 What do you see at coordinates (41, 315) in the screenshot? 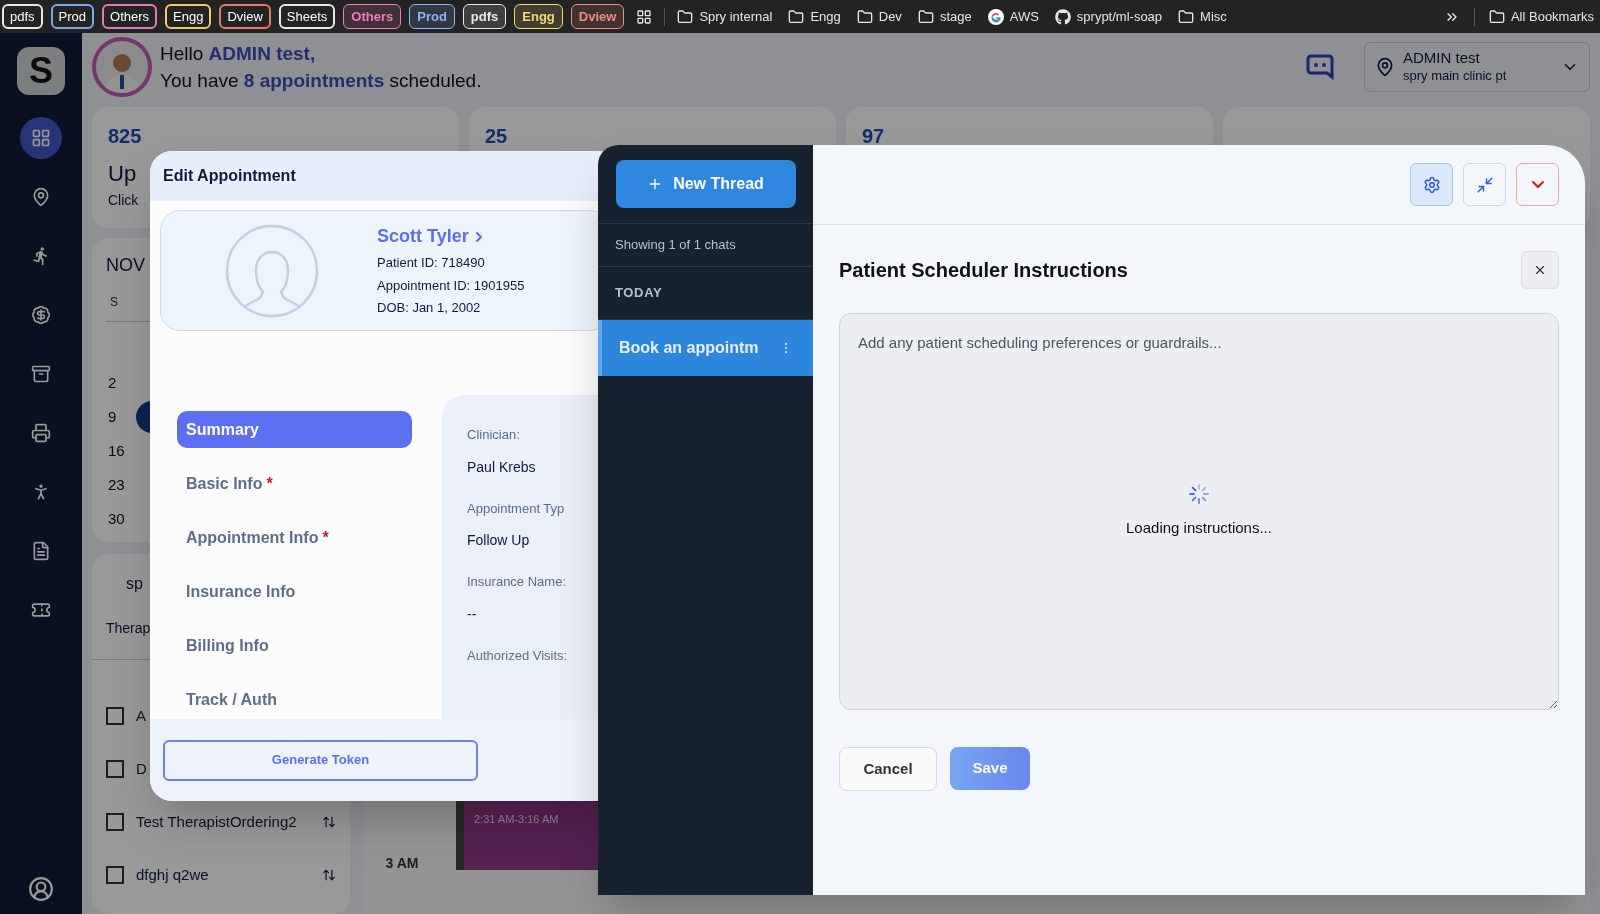
I see `dollar-icon` at bounding box center [41, 315].